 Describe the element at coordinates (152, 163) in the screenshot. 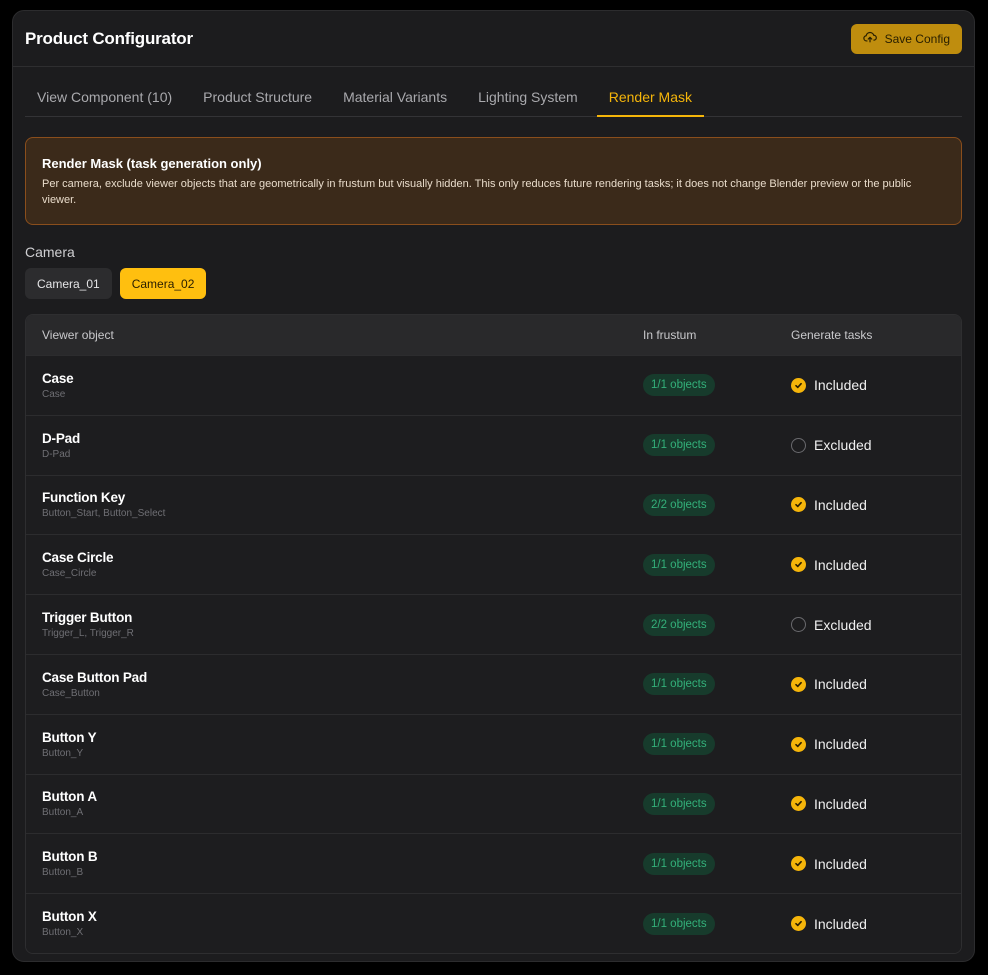

I see `notice-title: Render Mask (task generation only)` at that location.